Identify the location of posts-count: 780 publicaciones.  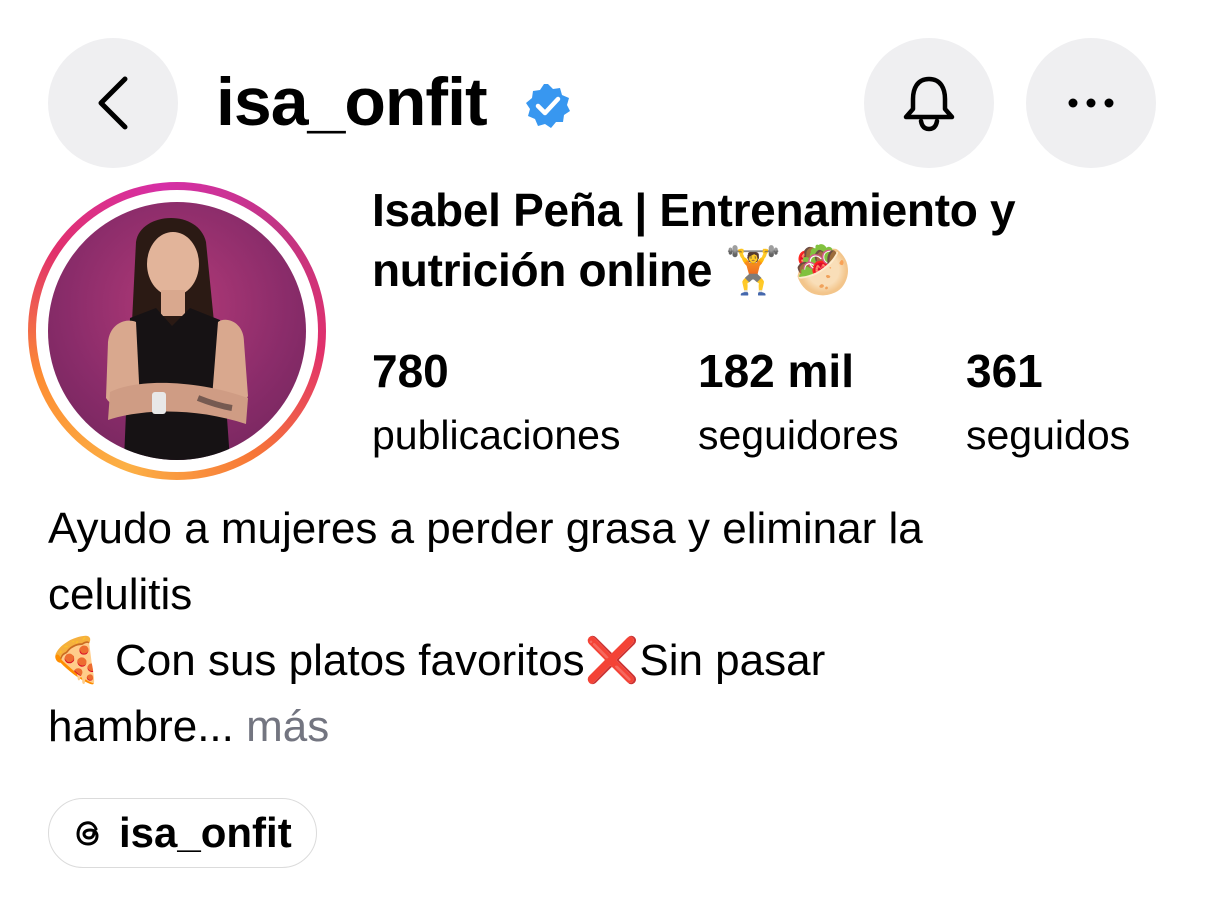
(496, 403).